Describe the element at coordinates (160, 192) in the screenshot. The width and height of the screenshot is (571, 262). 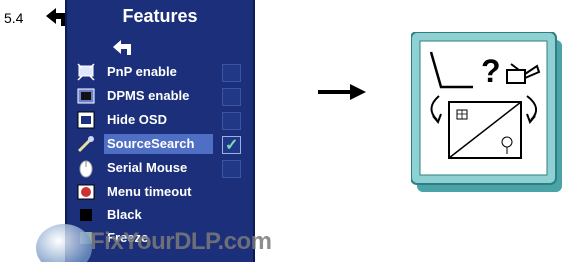
I see `menu-item-menu-timeout: Menu timeout` at that location.